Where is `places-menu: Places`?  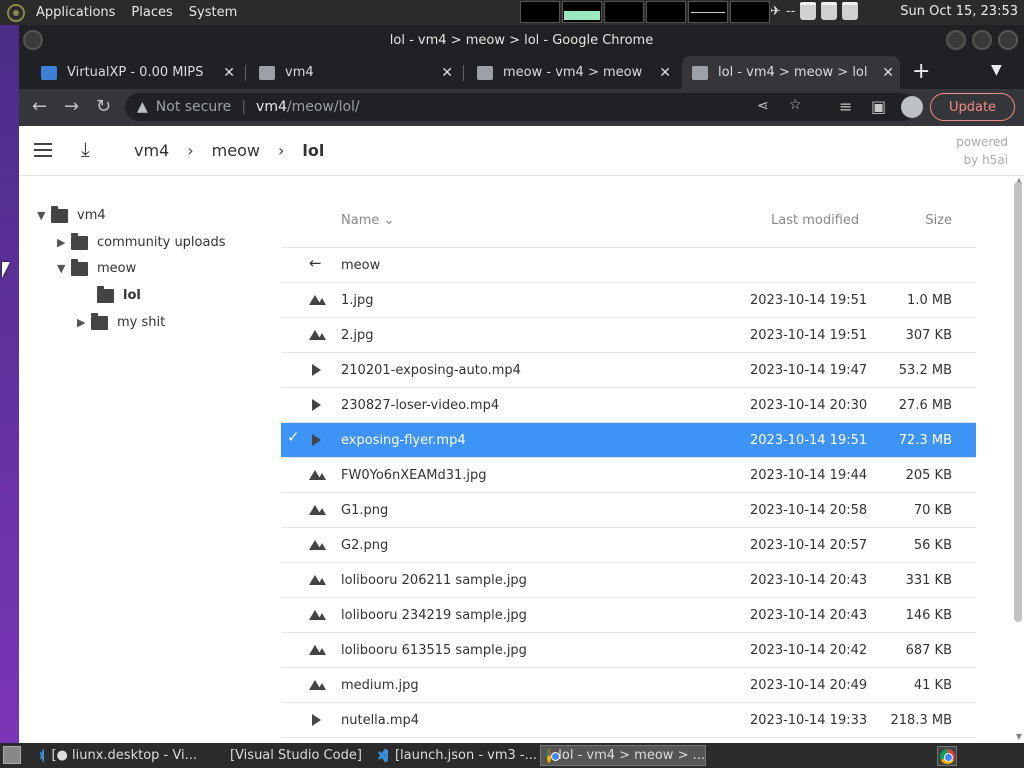
places-menu: Places is located at coordinates (151, 12).